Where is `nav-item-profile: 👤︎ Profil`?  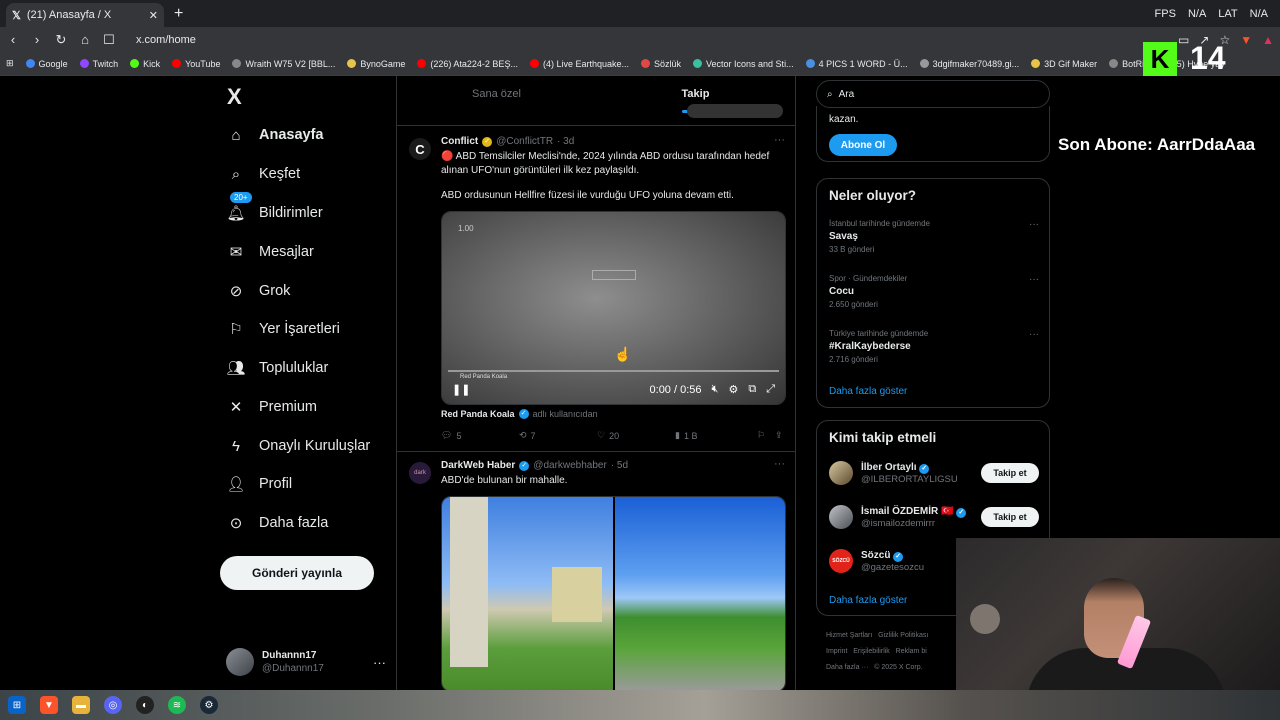
nav-item-profile: 👤︎ Profil is located at coordinates (259, 484).